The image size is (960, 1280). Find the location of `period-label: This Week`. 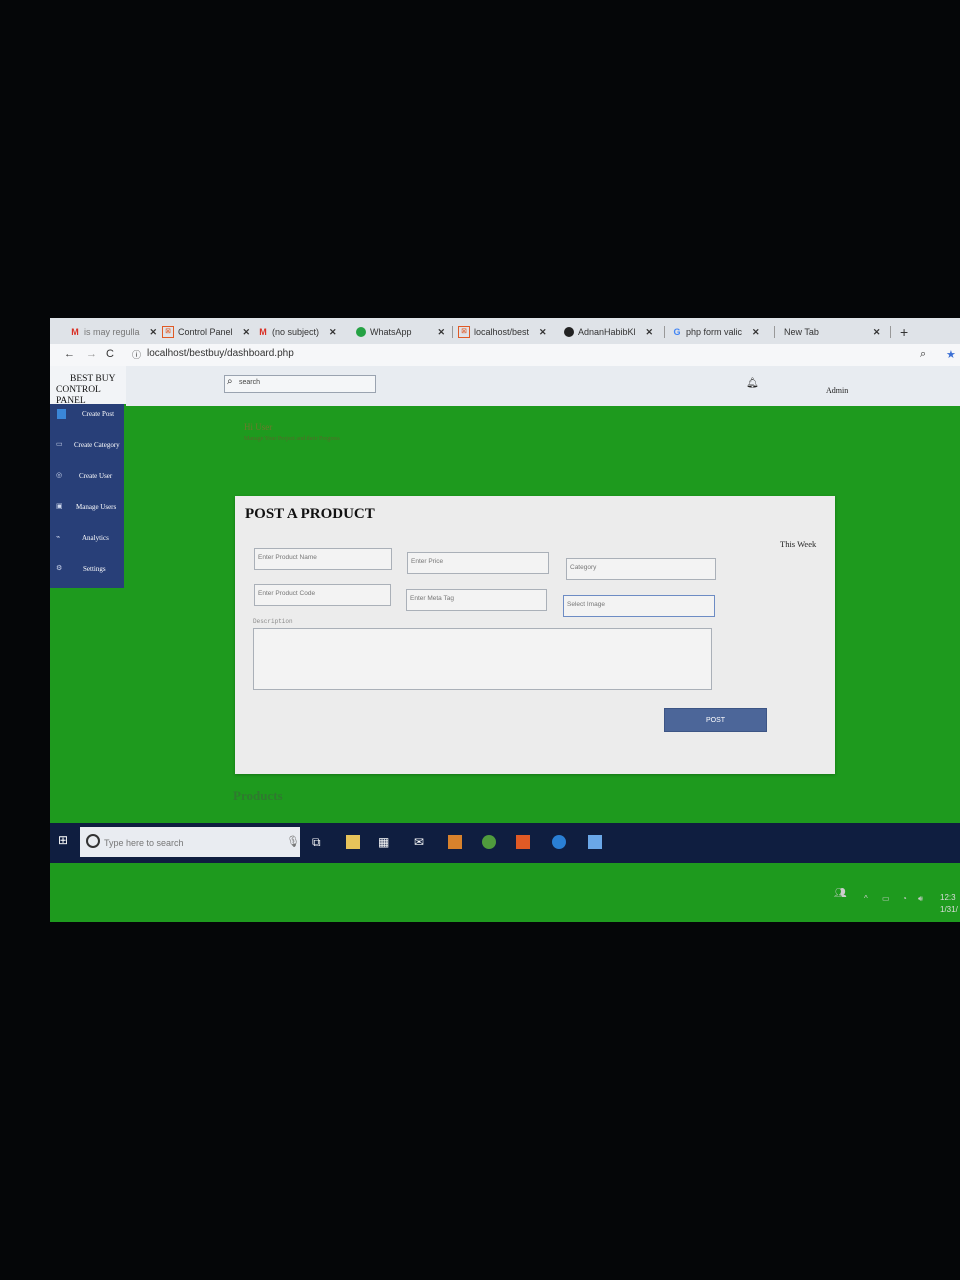

period-label: This Week is located at coordinates (798, 544).